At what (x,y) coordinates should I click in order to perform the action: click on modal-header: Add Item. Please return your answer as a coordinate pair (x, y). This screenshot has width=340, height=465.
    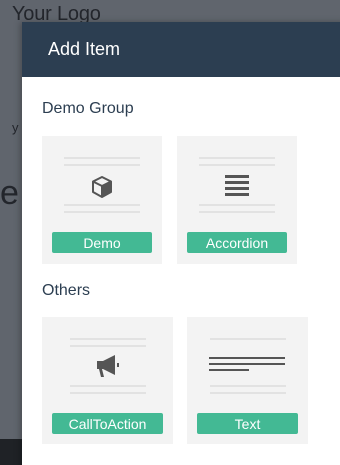
    Looking at the image, I should click on (181, 49).